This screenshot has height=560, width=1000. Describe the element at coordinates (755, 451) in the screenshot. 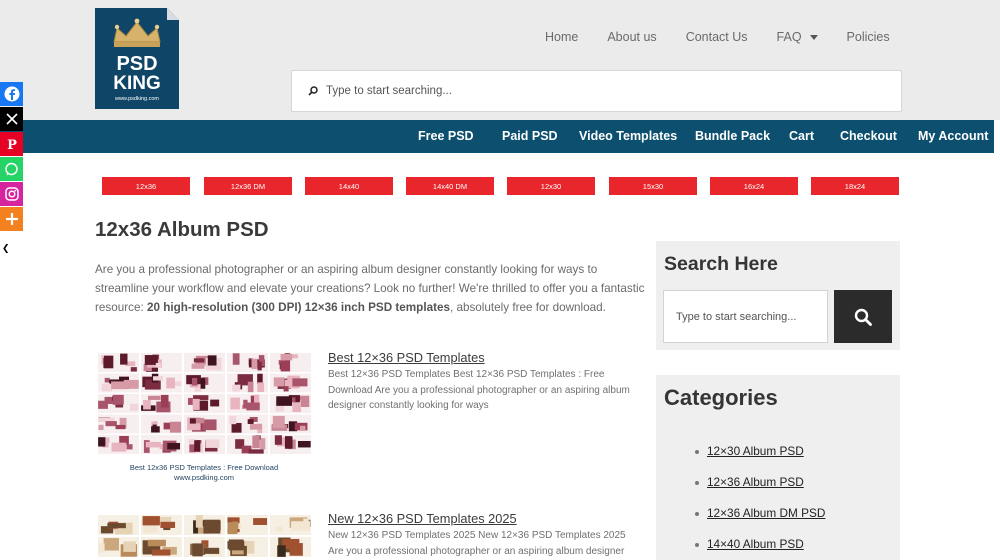

I see `category-link-12x30: 12×30 Album PSD` at that location.